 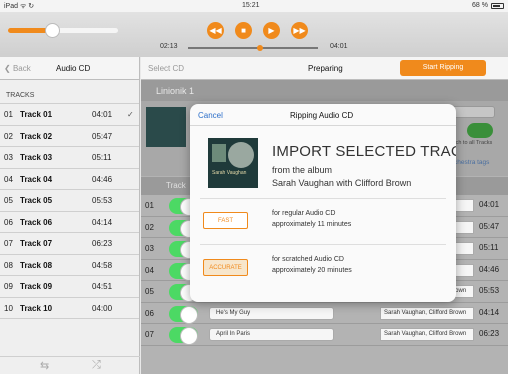 I want to click on track-row: 07 Track 07 06:23, so click(x=69, y=244).